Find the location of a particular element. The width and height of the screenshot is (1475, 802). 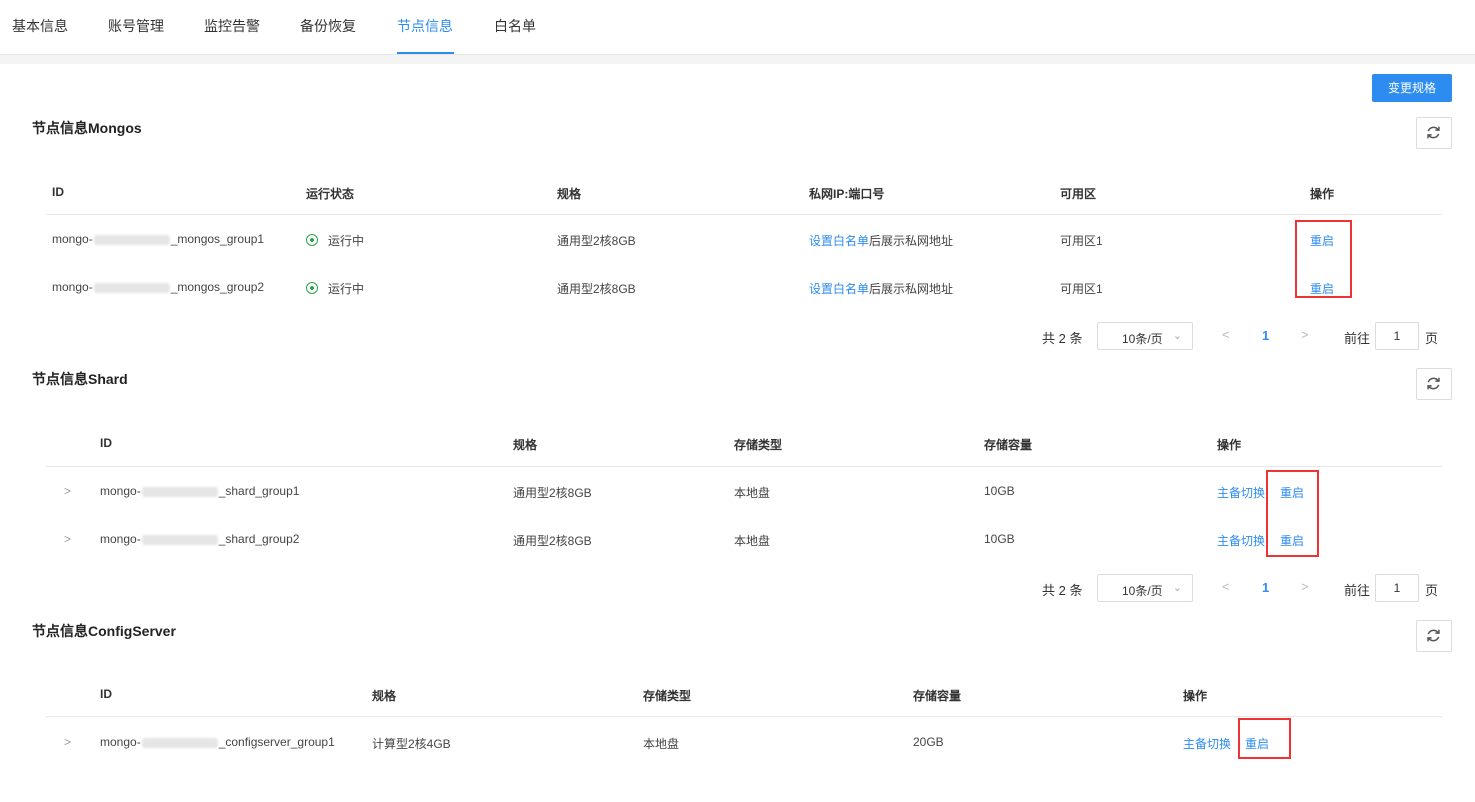

mongos-col-status: 运行状态 is located at coordinates (330, 194).